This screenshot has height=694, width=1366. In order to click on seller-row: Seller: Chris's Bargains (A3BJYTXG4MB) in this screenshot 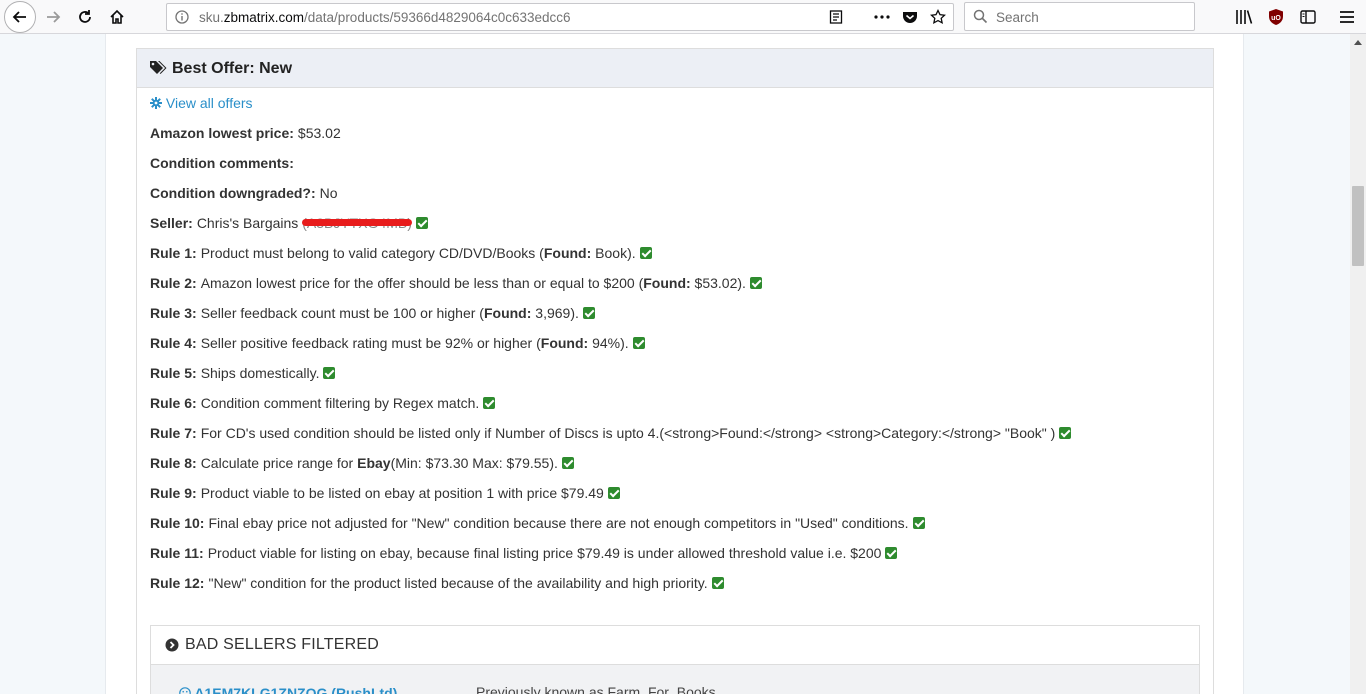, I will do `click(610, 229)`.